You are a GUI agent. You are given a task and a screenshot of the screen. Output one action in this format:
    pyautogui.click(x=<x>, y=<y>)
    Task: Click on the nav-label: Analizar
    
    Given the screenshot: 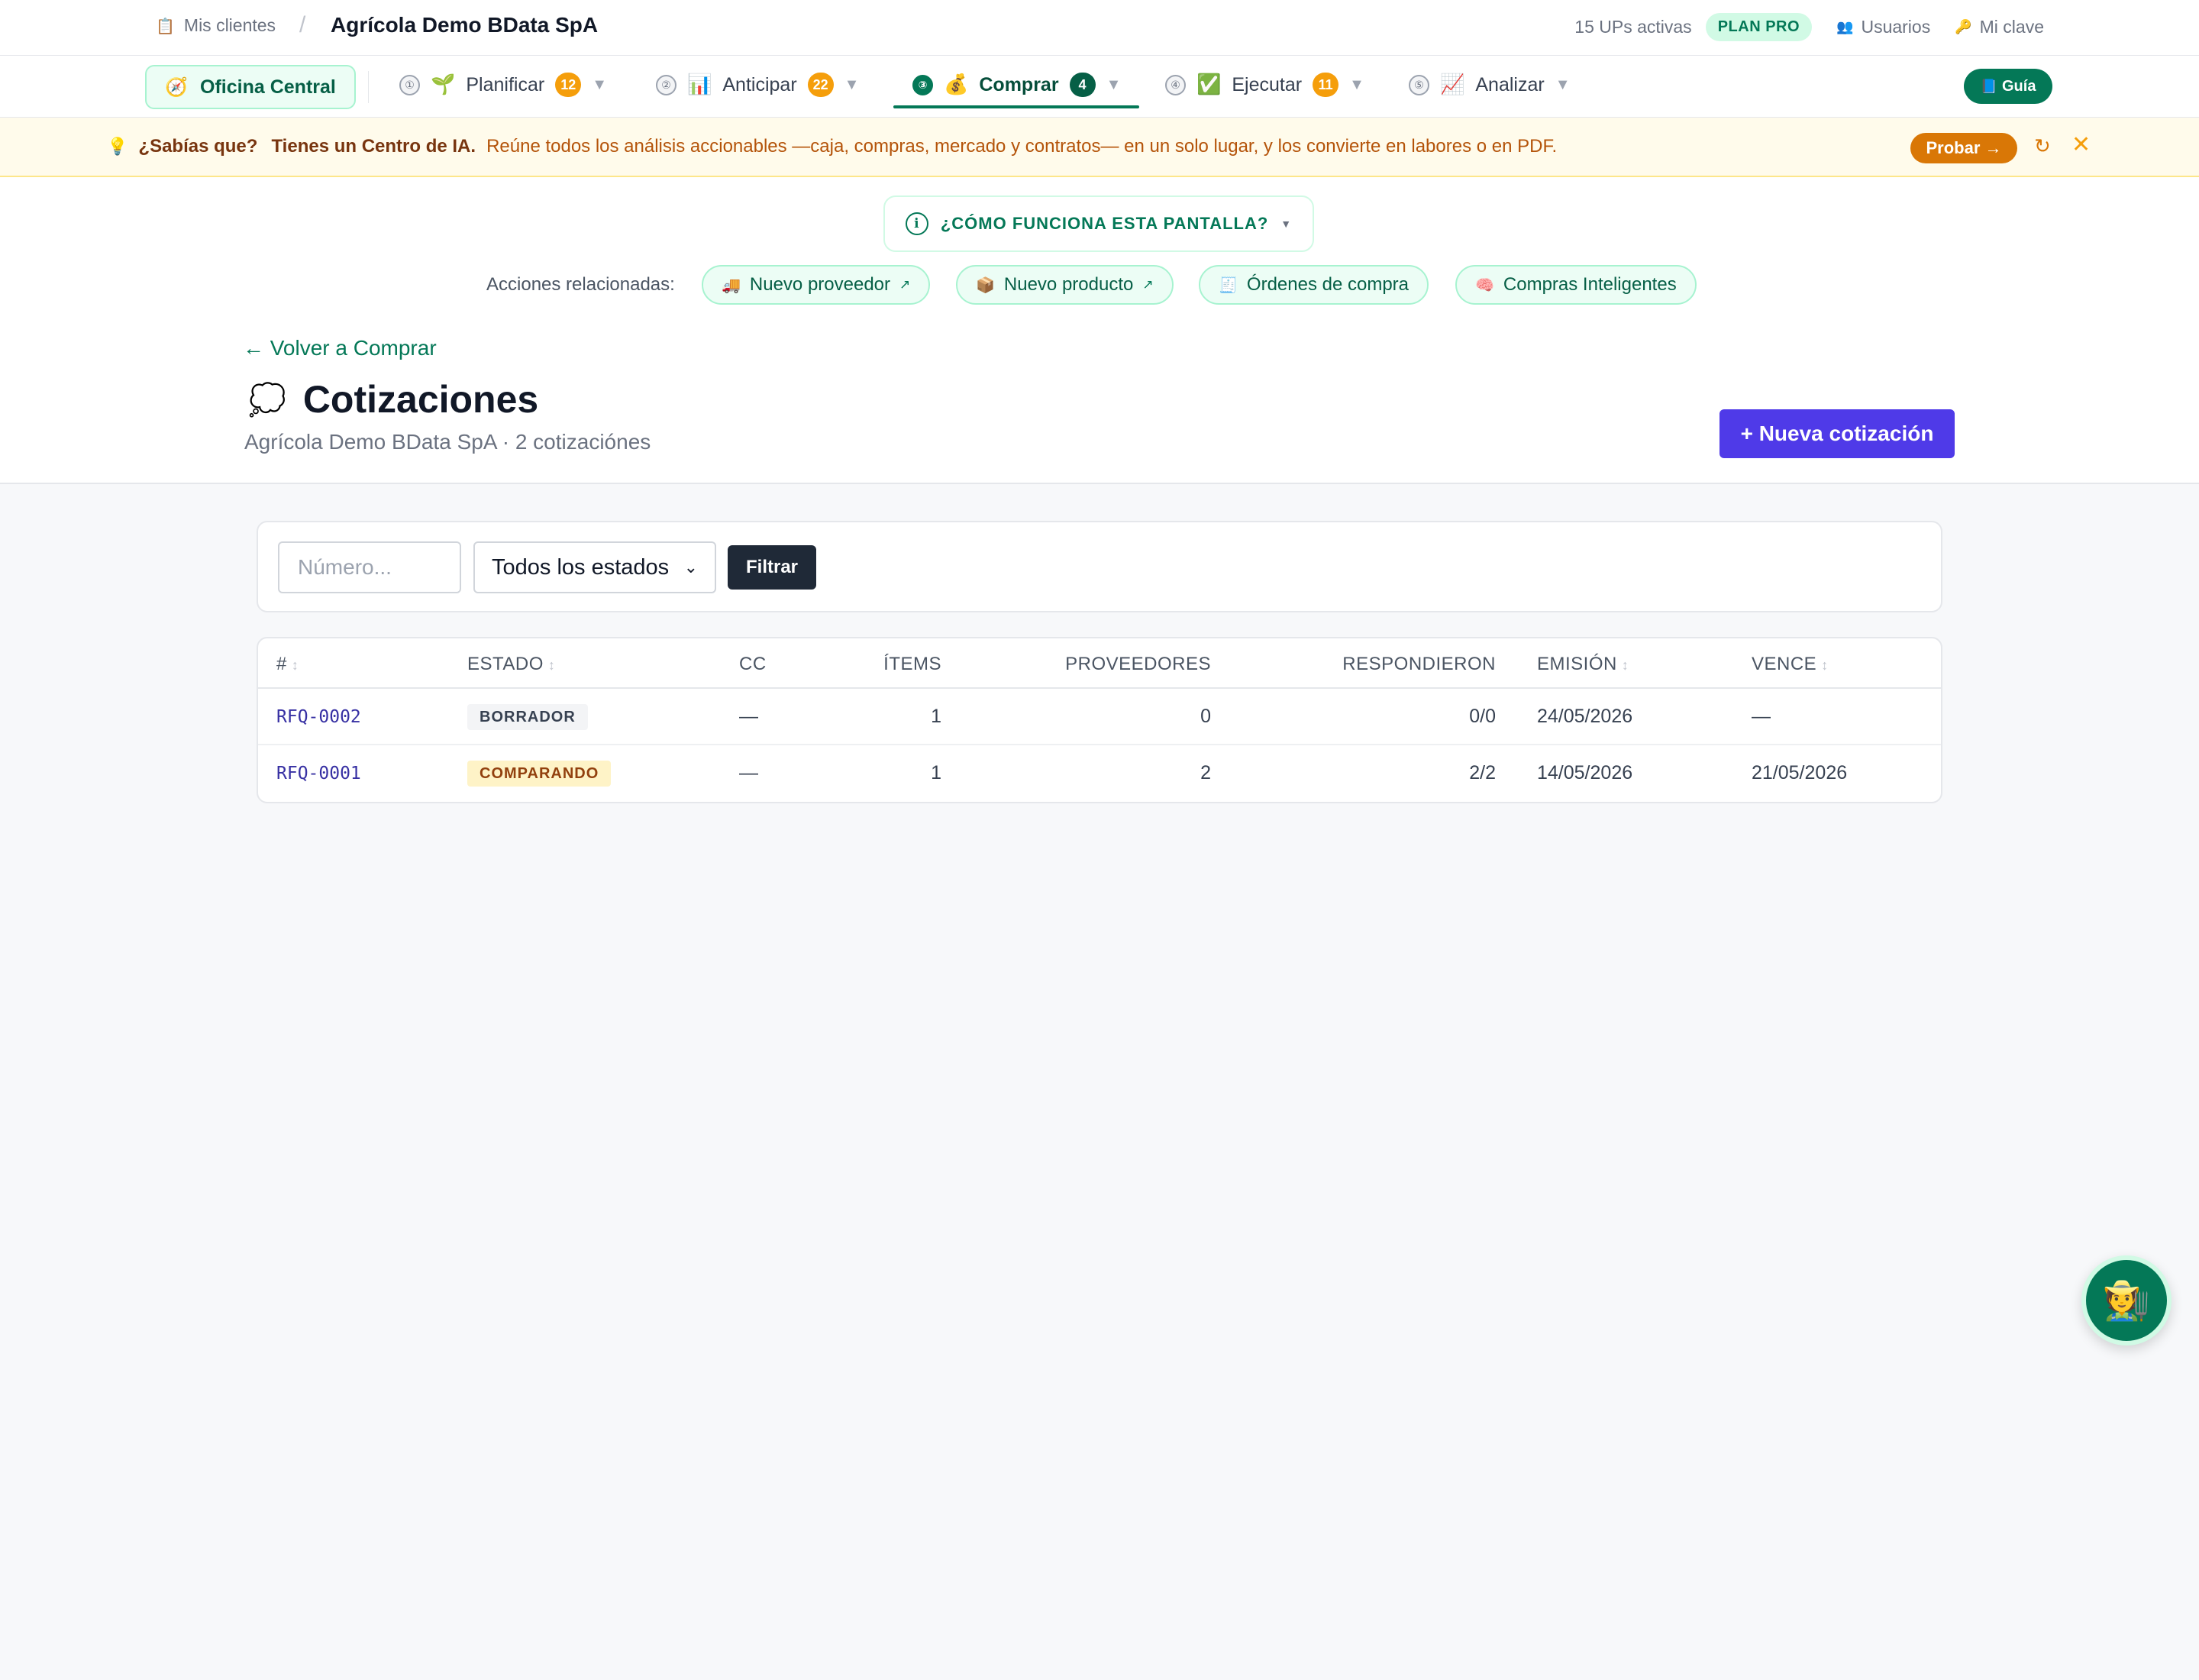 What is the action you would take?
    pyautogui.click(x=1510, y=84)
    